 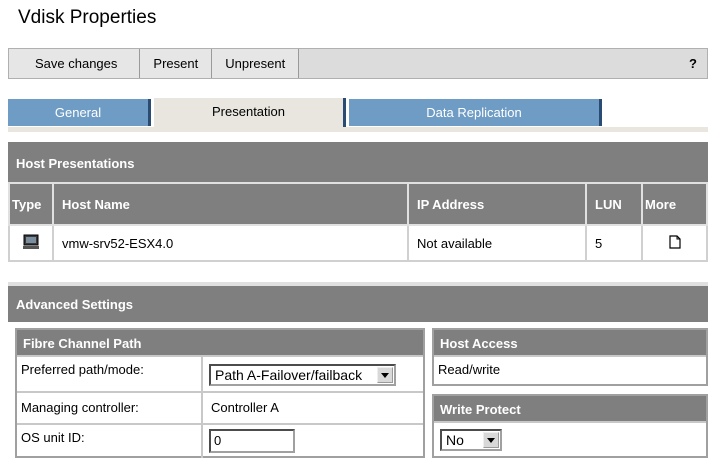 What do you see at coordinates (176, 63) in the screenshot?
I see `present-button: Present` at bounding box center [176, 63].